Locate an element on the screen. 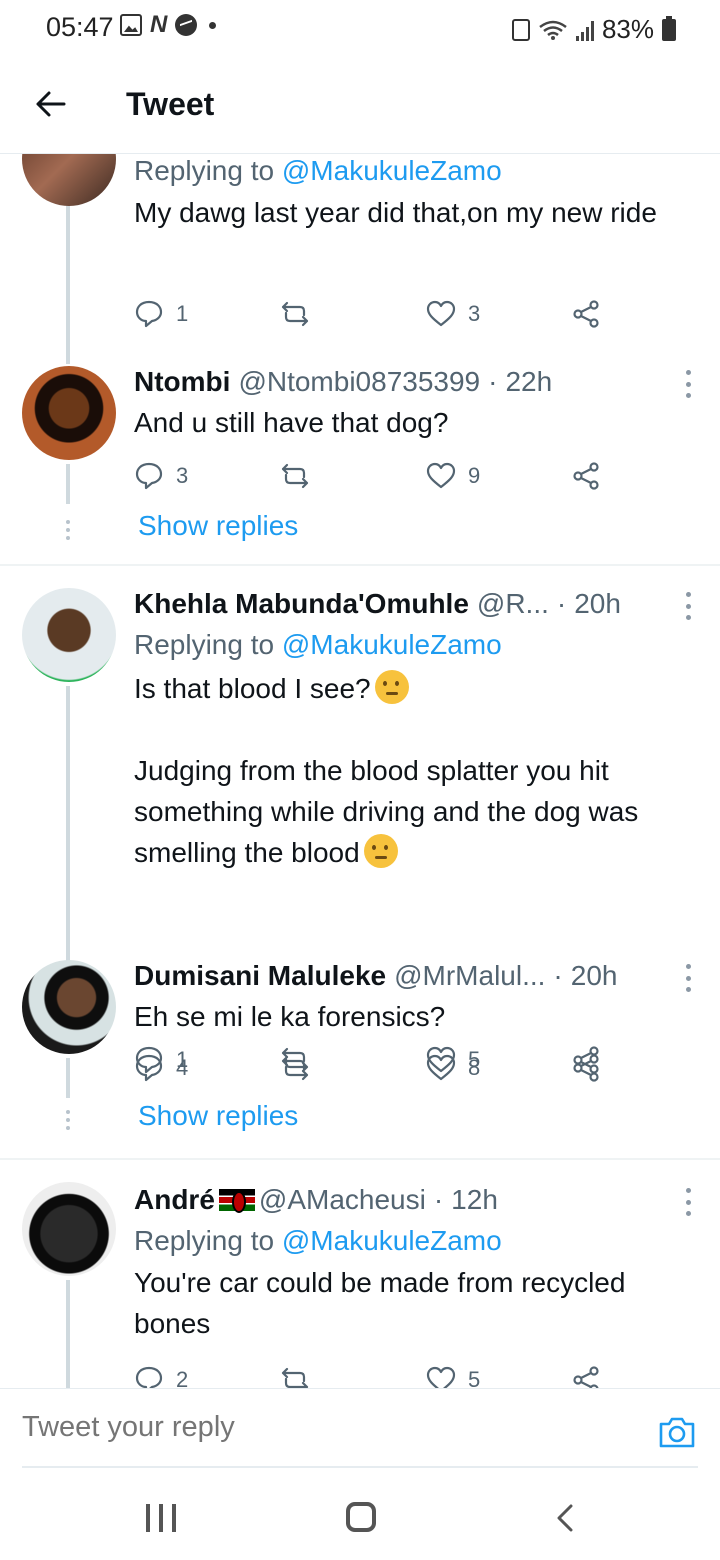 The height and width of the screenshot is (1560, 720). tweet-time: 22h is located at coordinates (529, 381).